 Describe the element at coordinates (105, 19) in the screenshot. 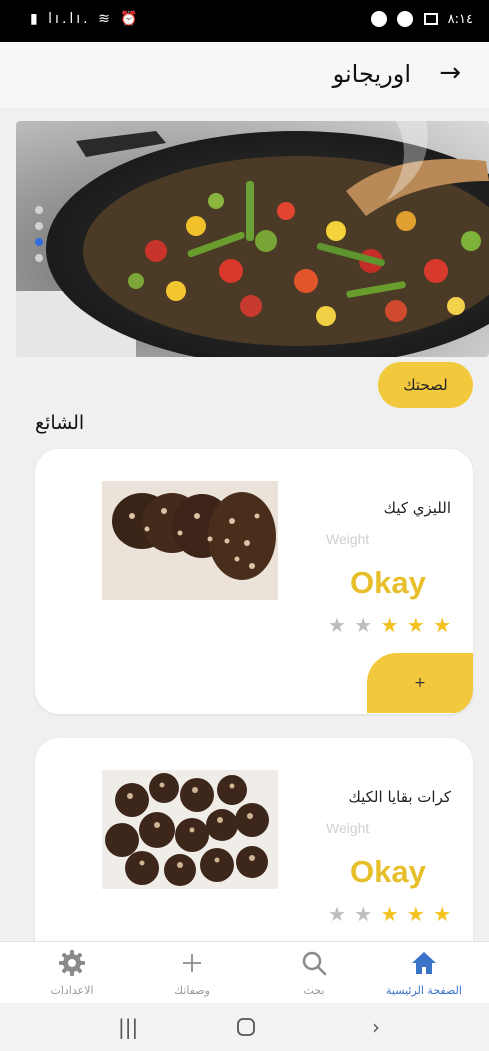

I see `wifi-icon: ≋` at that location.